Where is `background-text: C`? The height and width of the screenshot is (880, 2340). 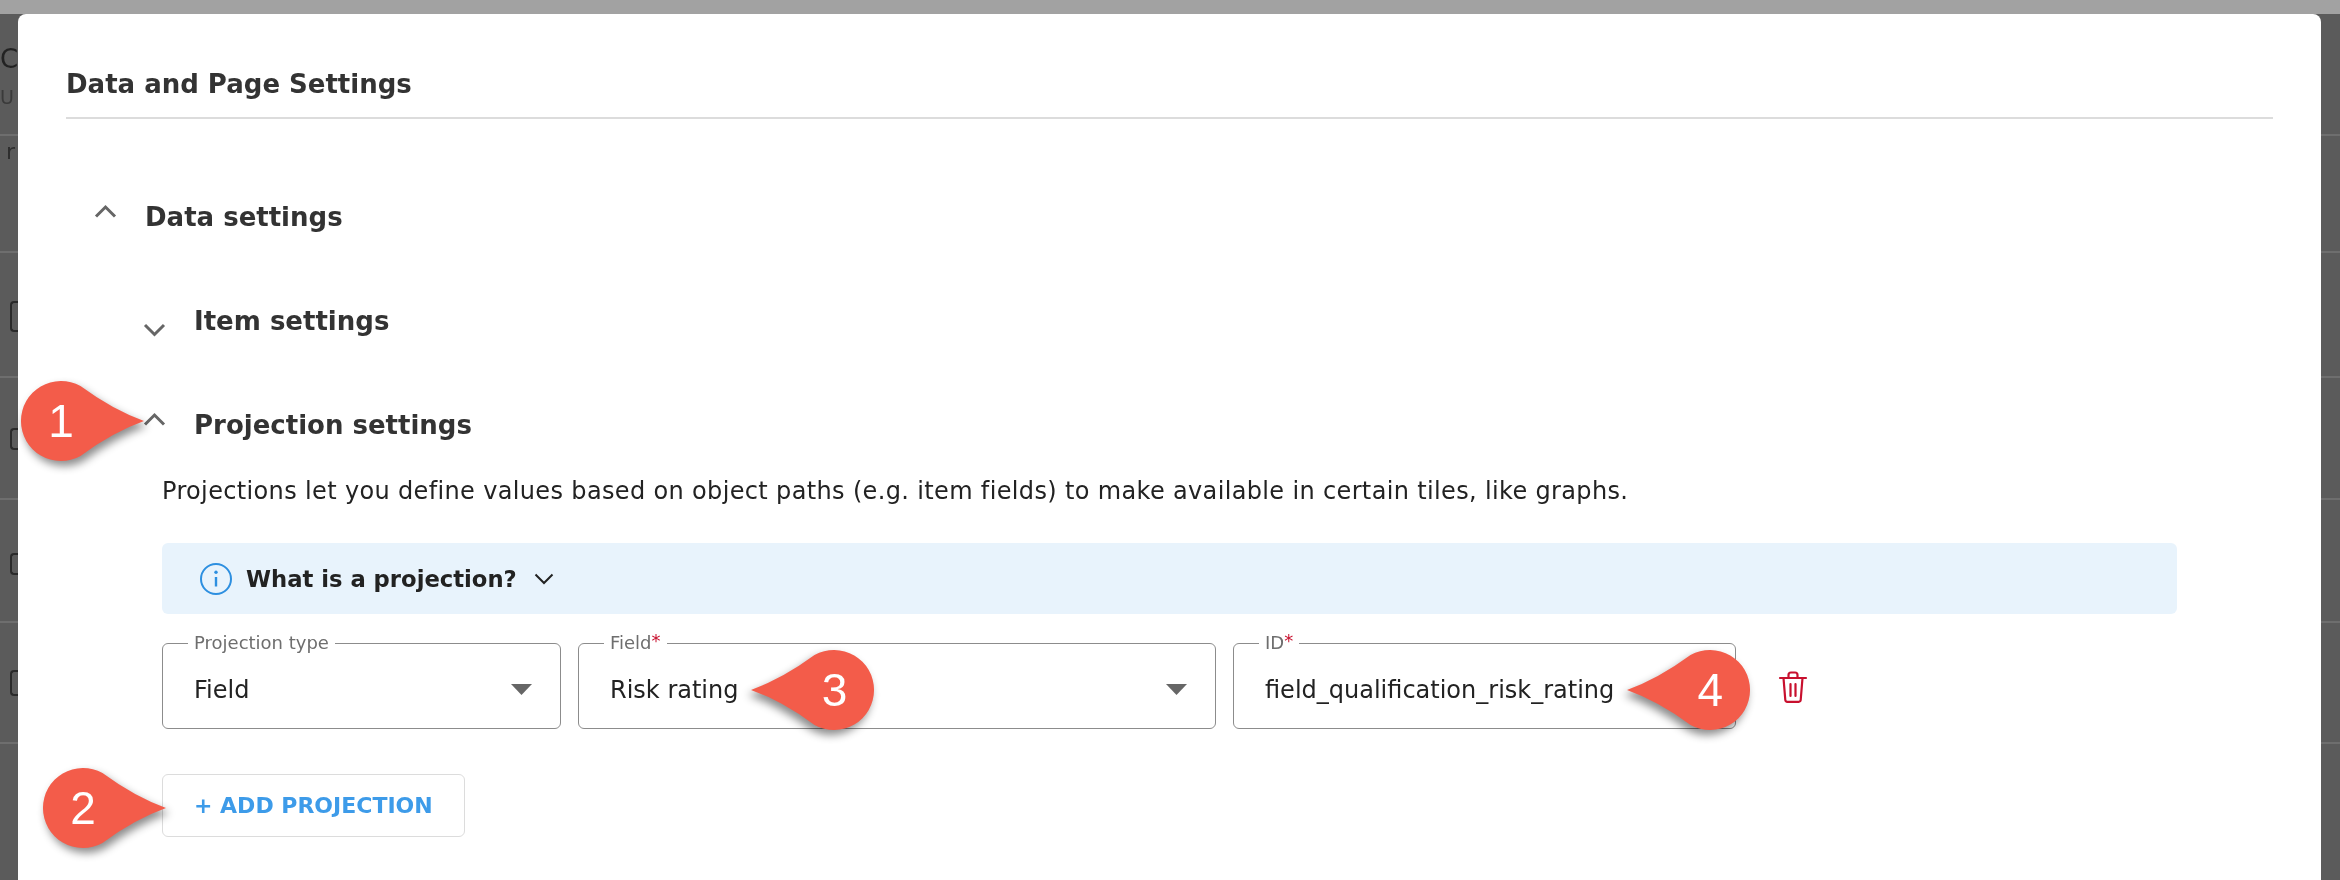 background-text: C is located at coordinates (9, 59).